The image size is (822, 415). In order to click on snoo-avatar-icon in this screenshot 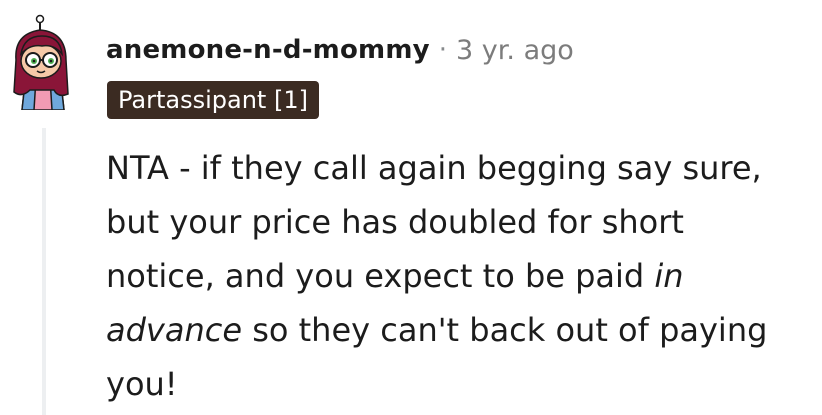, I will do `click(41, 62)`.